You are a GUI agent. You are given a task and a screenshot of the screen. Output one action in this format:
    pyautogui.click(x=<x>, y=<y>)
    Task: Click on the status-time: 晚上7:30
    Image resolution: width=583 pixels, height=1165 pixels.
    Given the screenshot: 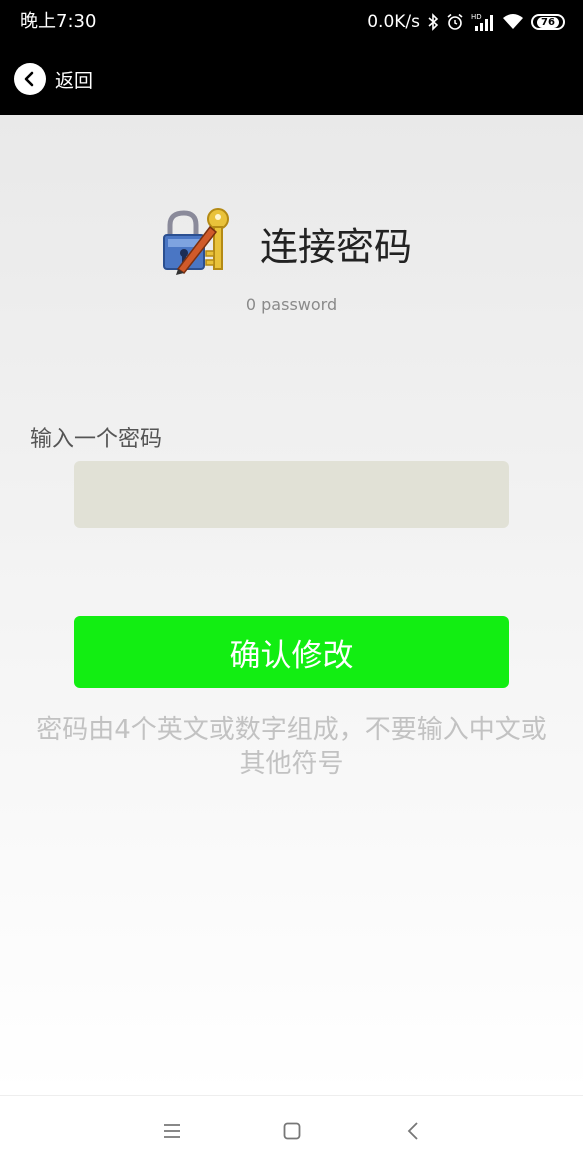 What is the action you would take?
    pyautogui.click(x=58, y=21)
    